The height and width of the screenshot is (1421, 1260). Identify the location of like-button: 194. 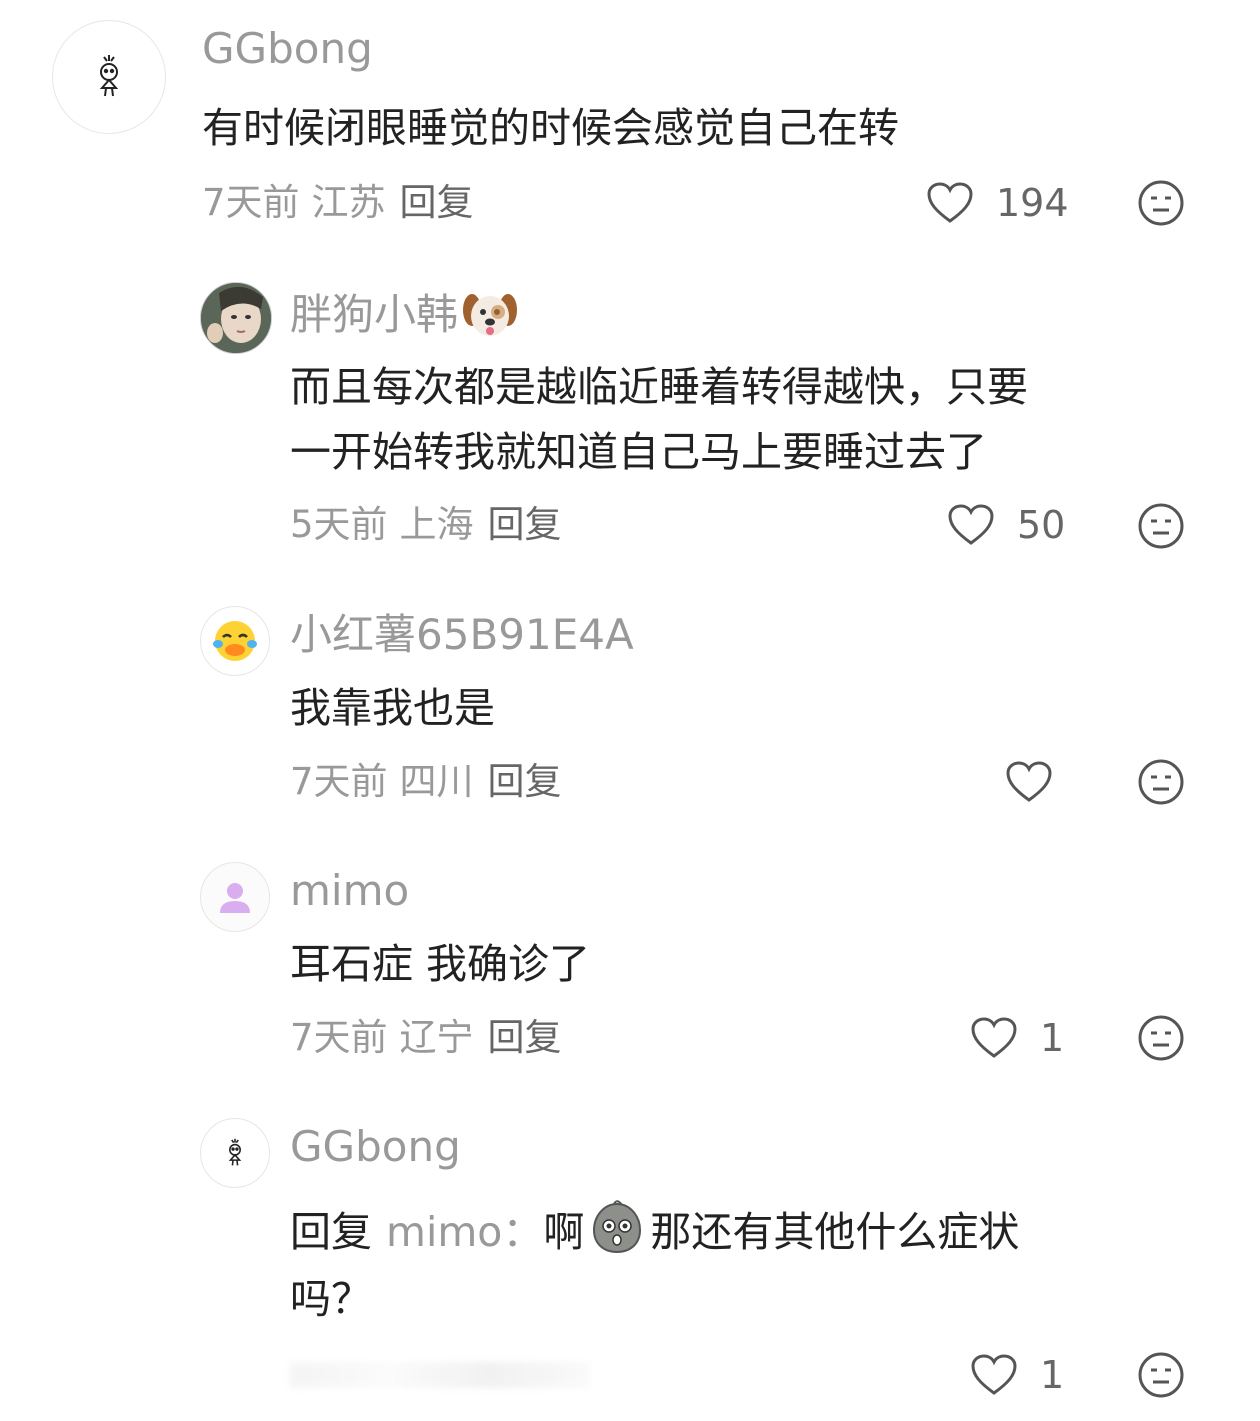
(997, 203).